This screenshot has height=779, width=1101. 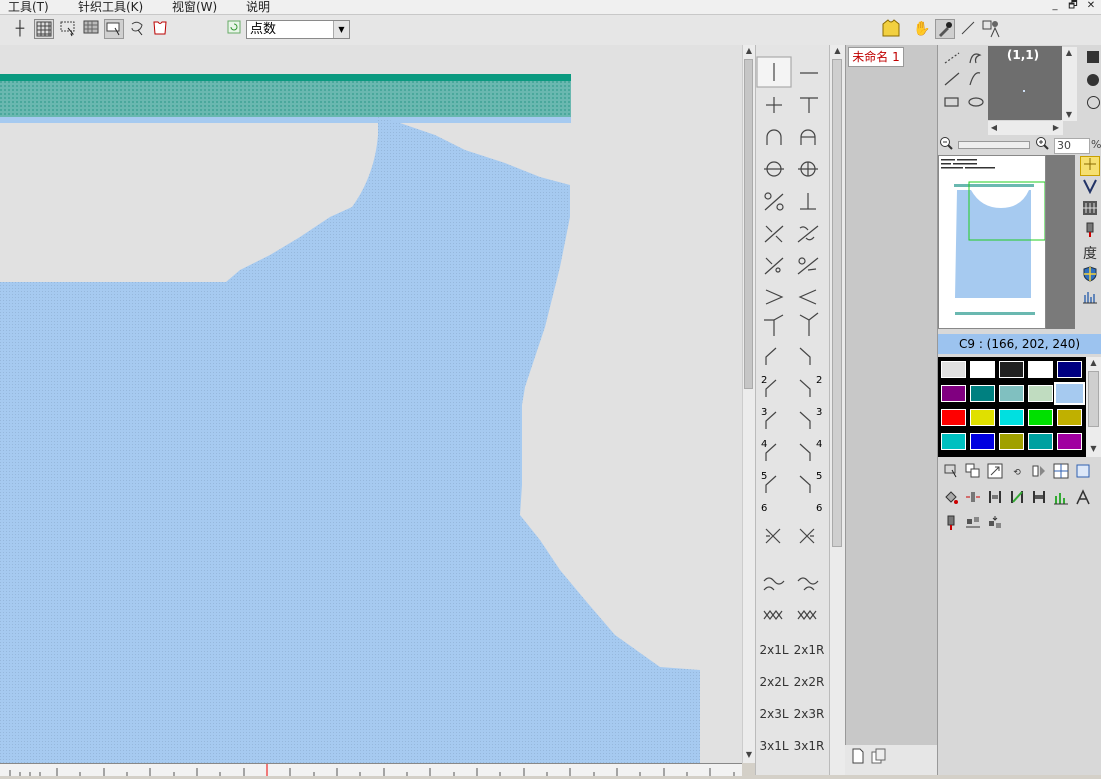 What do you see at coordinates (1093, 57) in the screenshot?
I see `fill-square-icon` at bounding box center [1093, 57].